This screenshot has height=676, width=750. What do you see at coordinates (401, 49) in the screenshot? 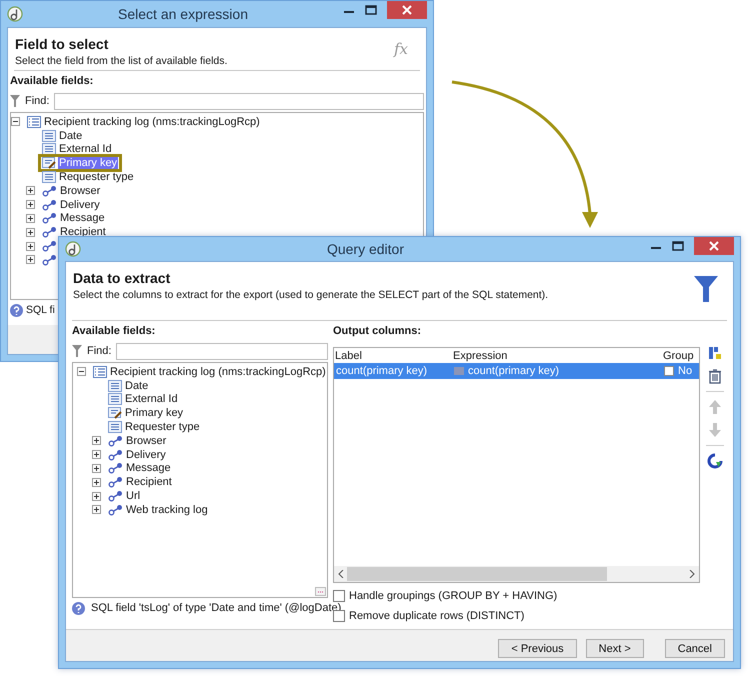
I see `function-icon: fx` at bounding box center [401, 49].